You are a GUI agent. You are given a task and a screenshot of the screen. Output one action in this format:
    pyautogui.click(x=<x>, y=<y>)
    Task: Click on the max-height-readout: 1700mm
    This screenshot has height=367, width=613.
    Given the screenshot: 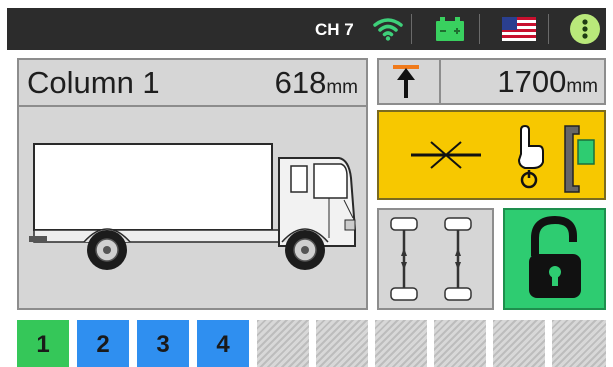 What is the action you would take?
    pyautogui.click(x=547, y=82)
    